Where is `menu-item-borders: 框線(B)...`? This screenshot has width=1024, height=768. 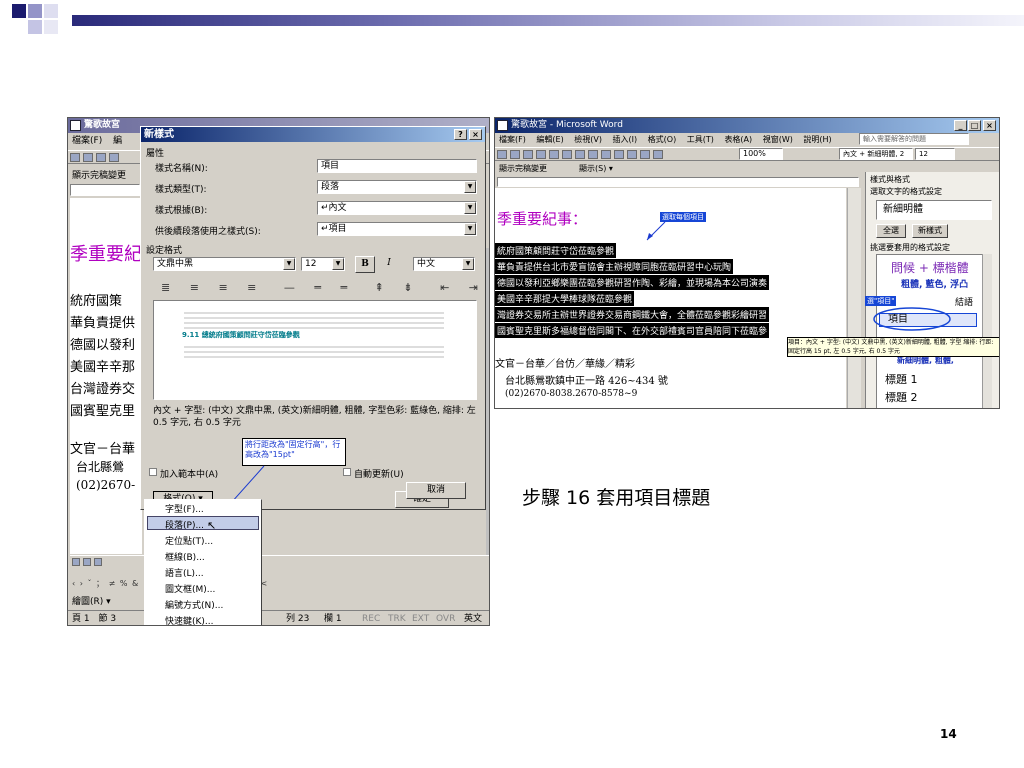 menu-item-borders: 框線(B)... is located at coordinates (185, 556).